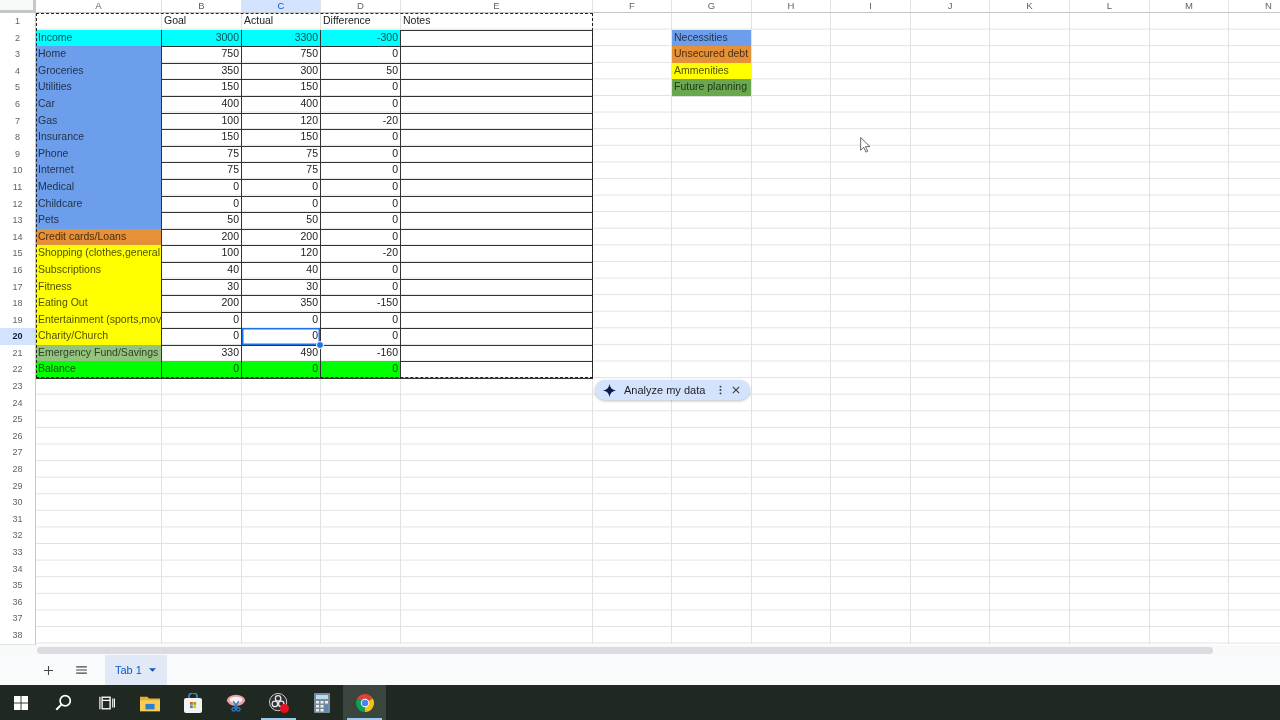  What do you see at coordinates (361, 38) in the screenshot?
I see `table-cell: -300` at bounding box center [361, 38].